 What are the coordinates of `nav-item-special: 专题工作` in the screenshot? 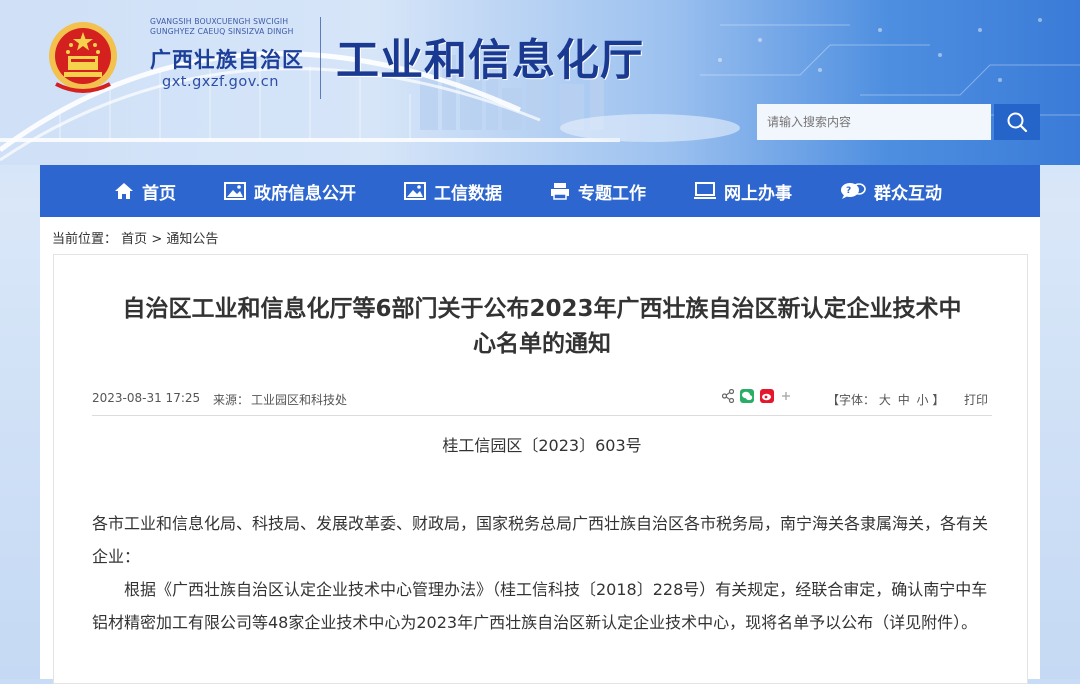 It's located at (598, 191).